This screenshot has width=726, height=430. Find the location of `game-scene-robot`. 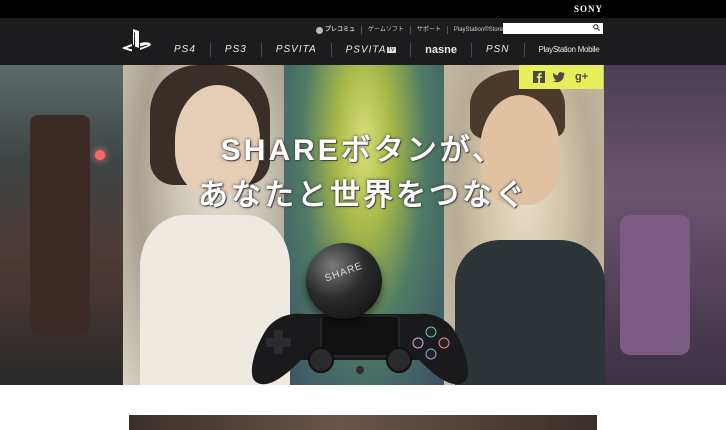

game-scene-robot is located at coordinates (655, 285).